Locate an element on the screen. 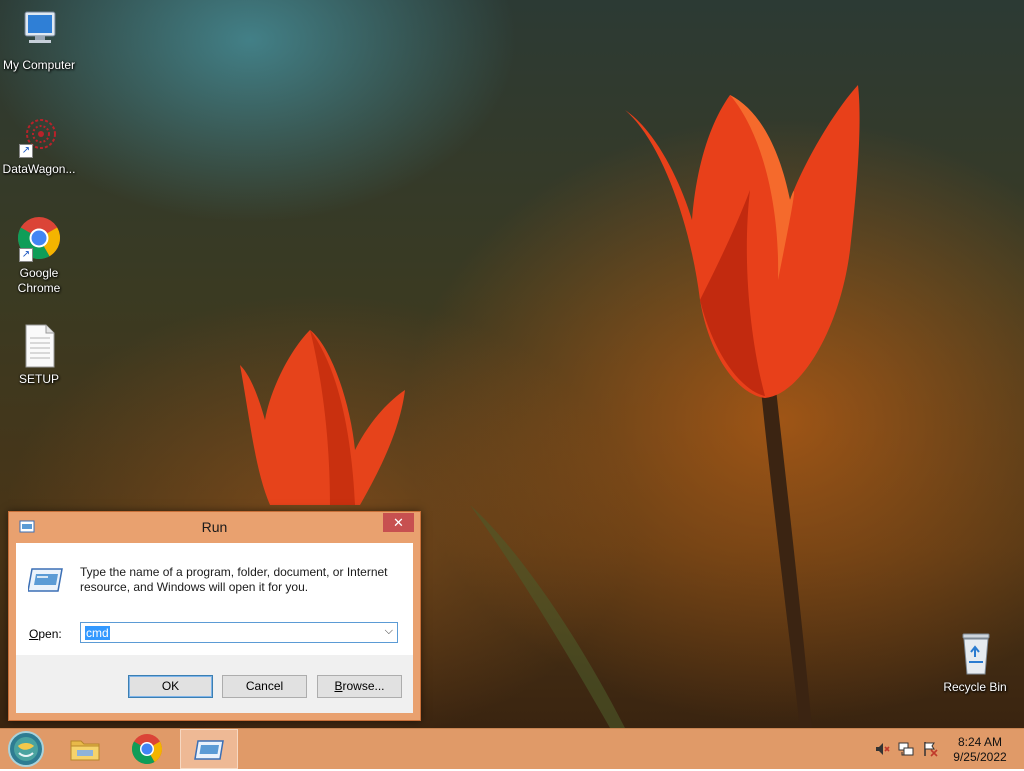  desktop-icon-label: Recycle Bin is located at coordinates (975, 687).